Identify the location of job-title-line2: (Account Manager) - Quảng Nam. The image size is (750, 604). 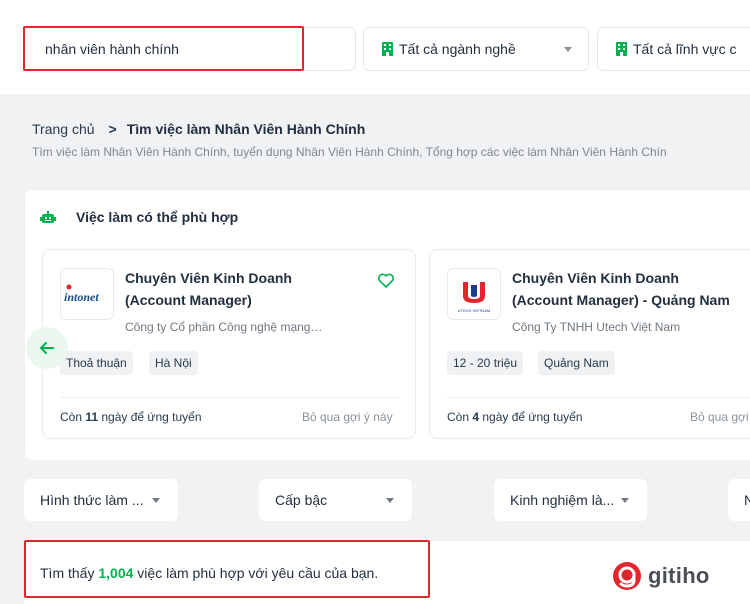
(621, 300).